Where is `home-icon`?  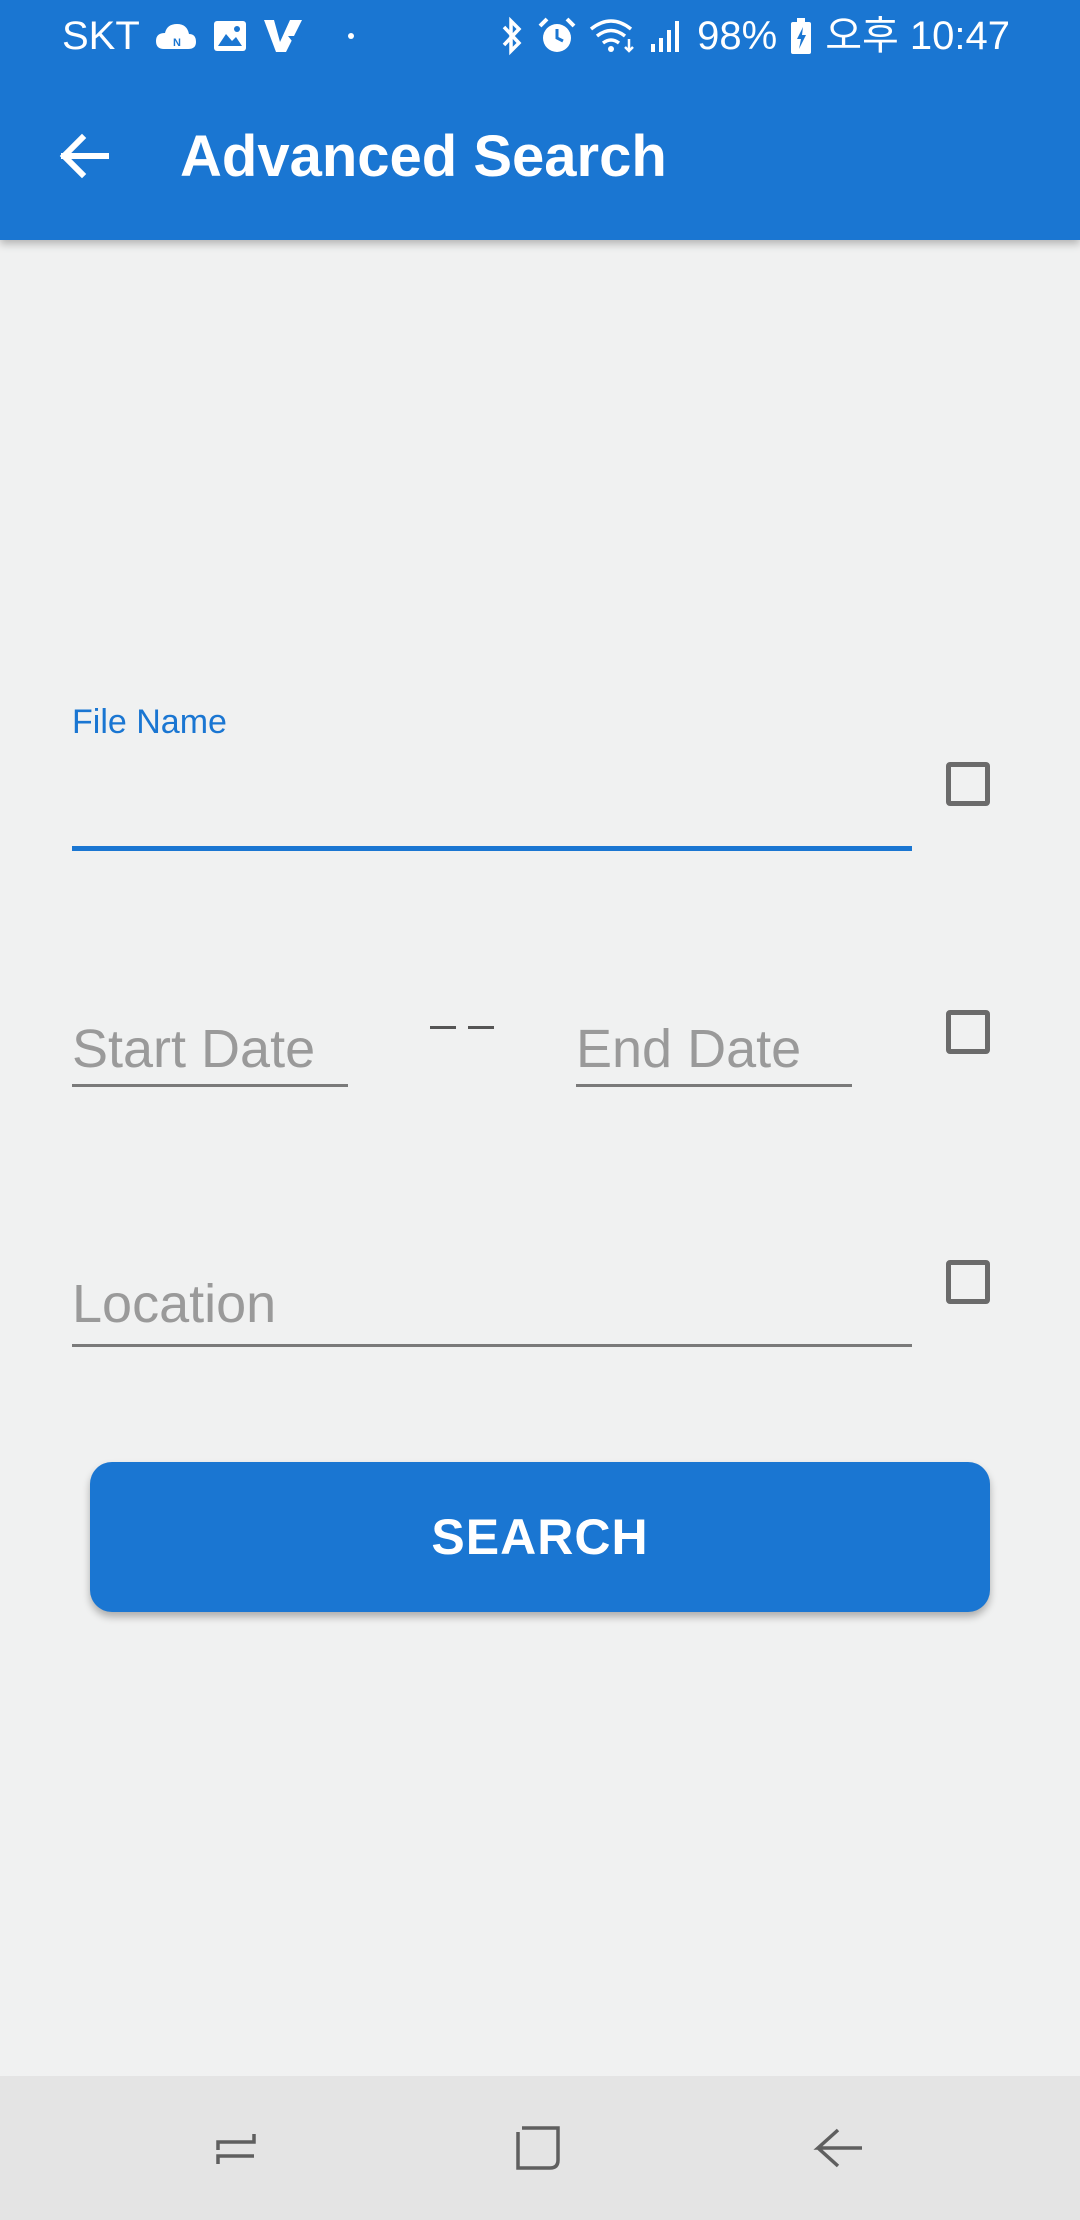
home-icon is located at coordinates (538, 2148).